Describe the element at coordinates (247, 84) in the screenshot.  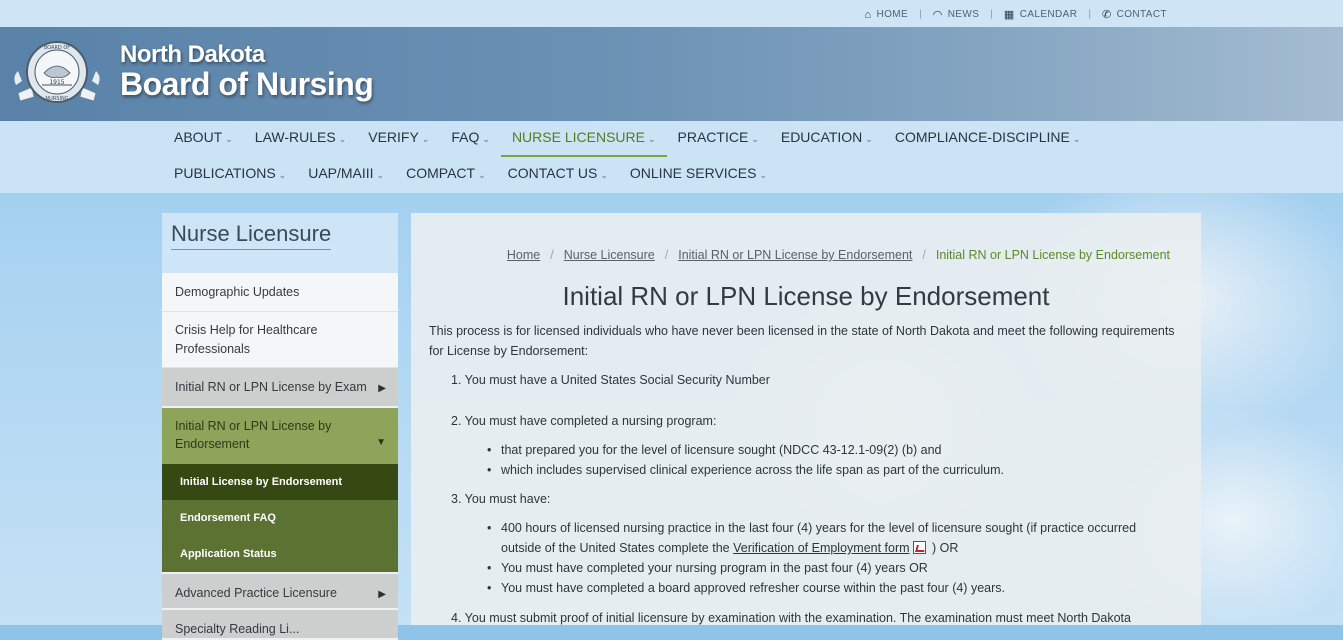
I see `brand-line-2: Board of Nursing` at that location.